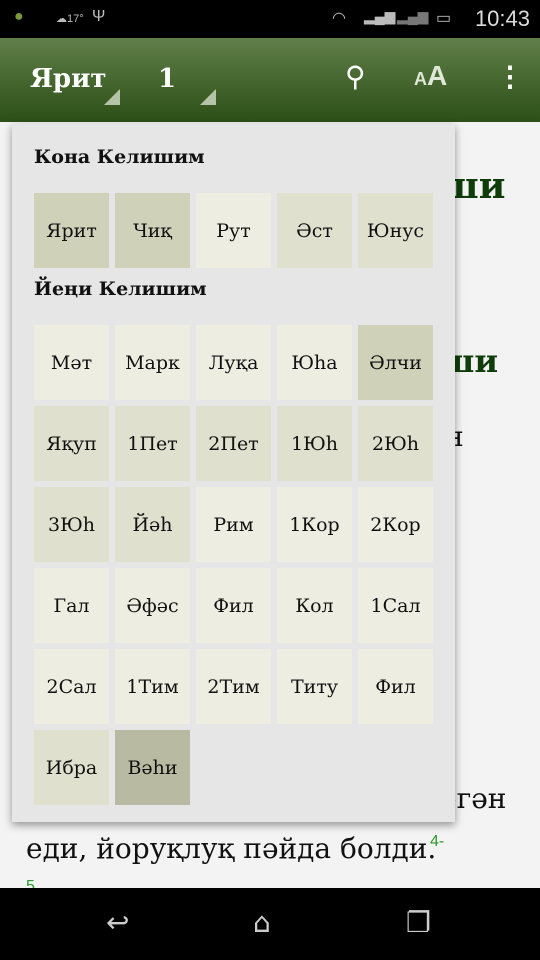 The height and width of the screenshot is (960, 540). Describe the element at coordinates (75, 19) in the screenshot. I see `weather-temp: 17°` at that location.